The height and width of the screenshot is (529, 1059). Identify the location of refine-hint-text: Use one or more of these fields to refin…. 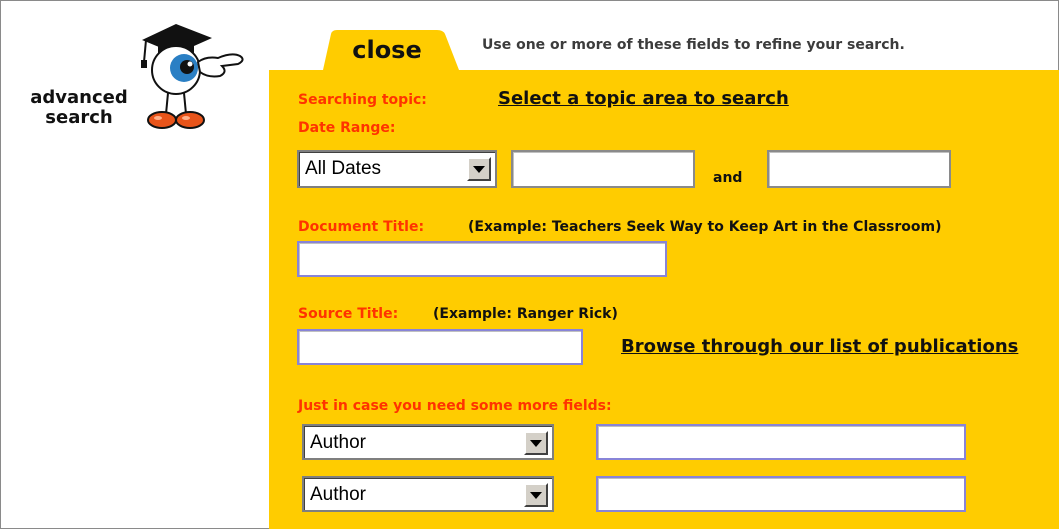
(693, 45).